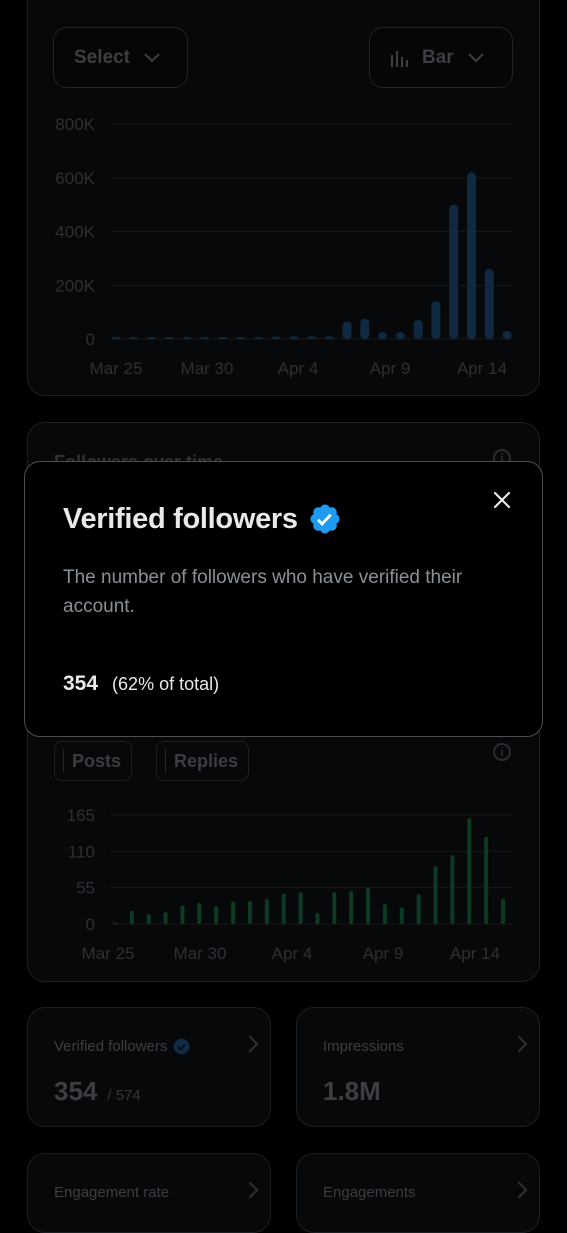 Image resolution: width=567 pixels, height=1233 pixels. I want to click on y-tick-label: 800K, so click(75, 124).